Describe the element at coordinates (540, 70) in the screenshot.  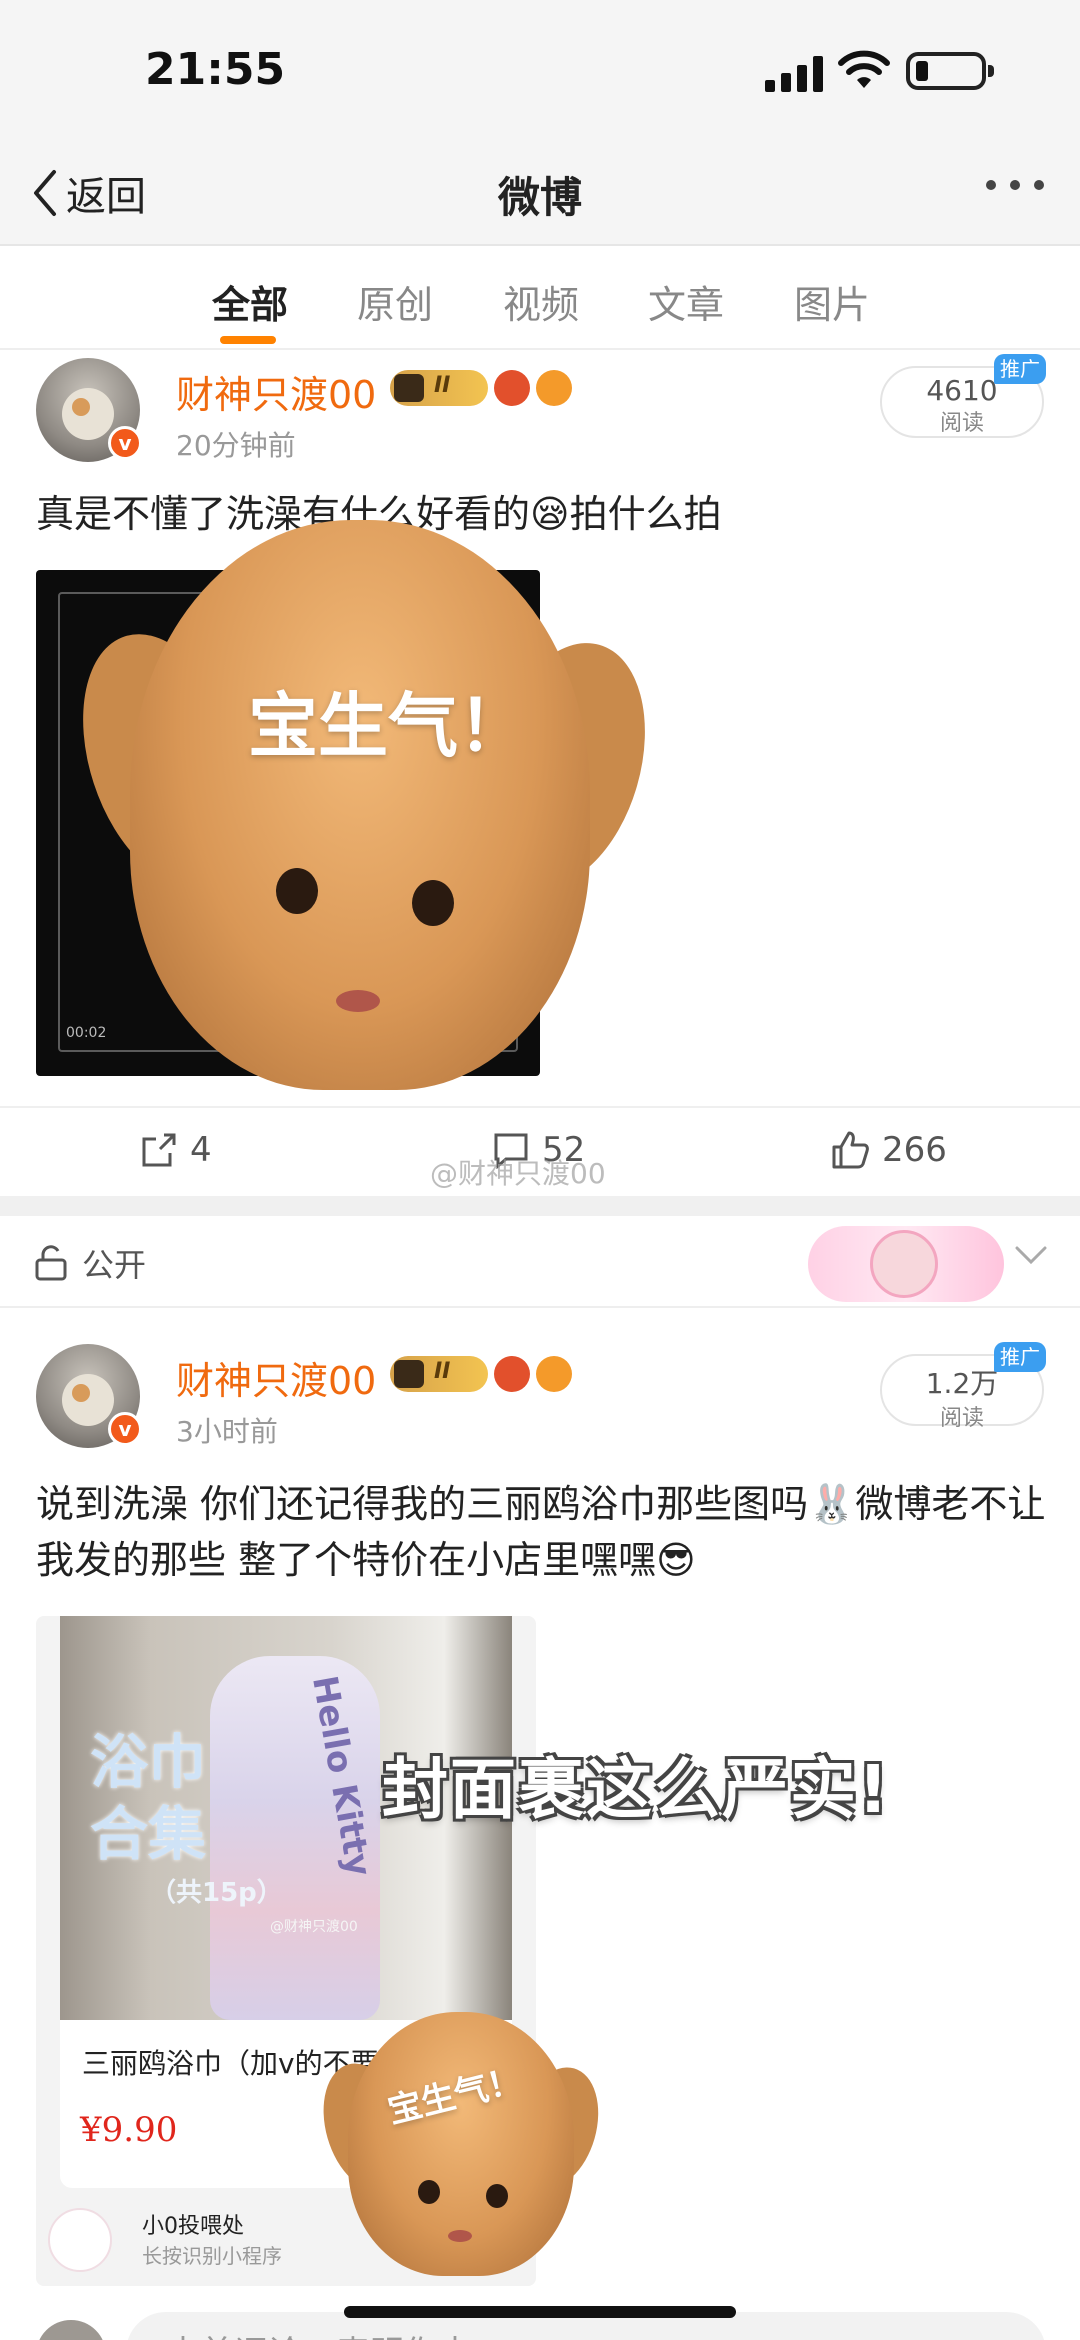
I see `status-bar: 21:55` at that location.